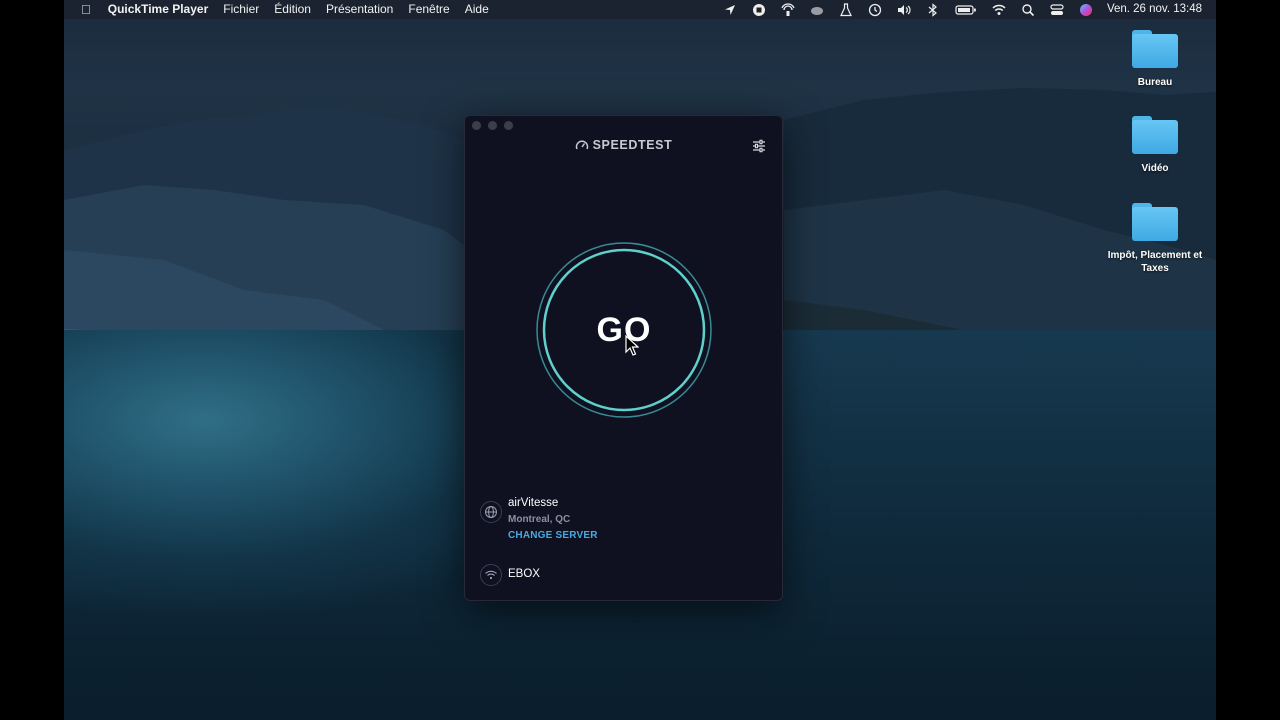 The height and width of the screenshot is (720, 1280). I want to click on app-menu: QuickTime Player, so click(158, 9).